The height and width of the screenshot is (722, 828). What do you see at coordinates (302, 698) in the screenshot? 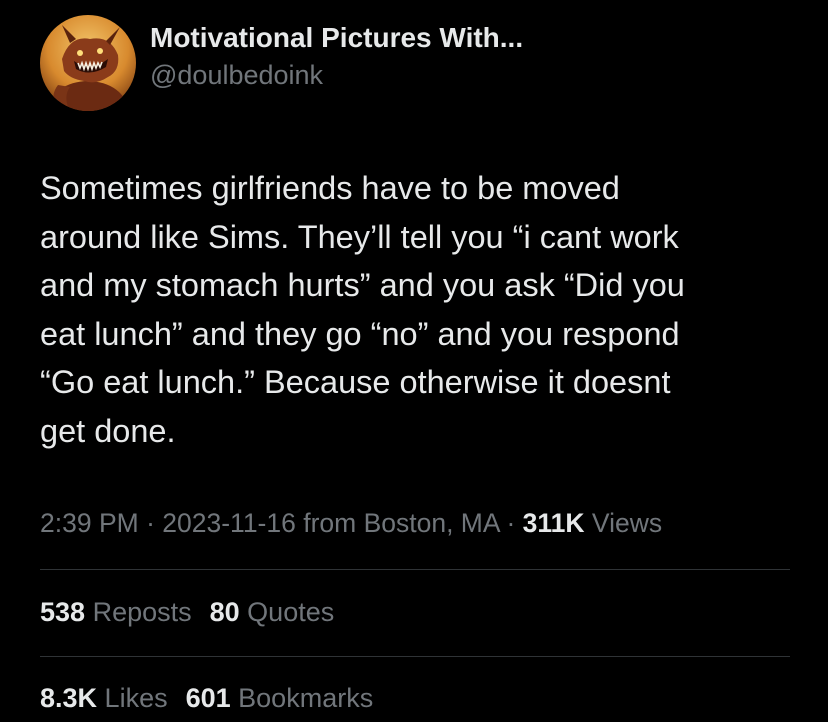
I see `bookmarks-label: Bookmarks` at bounding box center [302, 698].